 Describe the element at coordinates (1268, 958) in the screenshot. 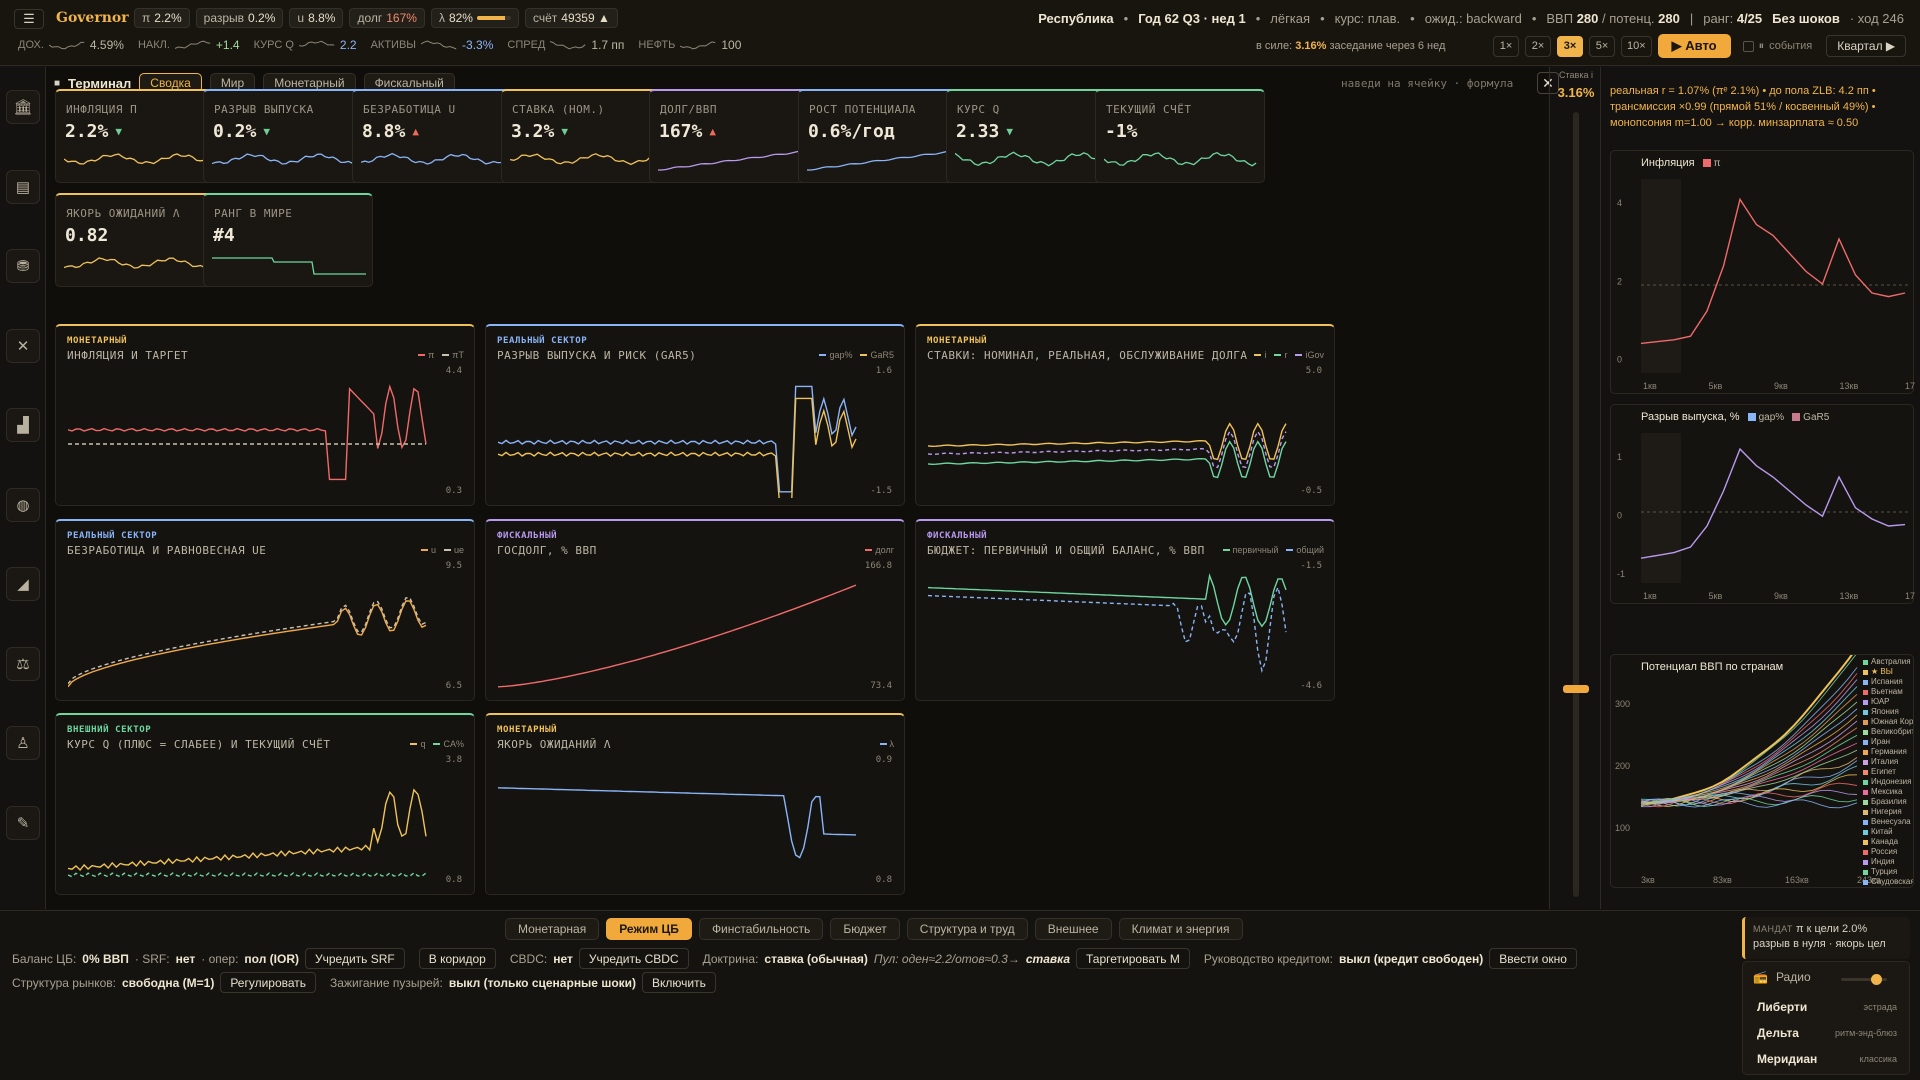

I see `setting-label: Руководство кредитом:` at that location.